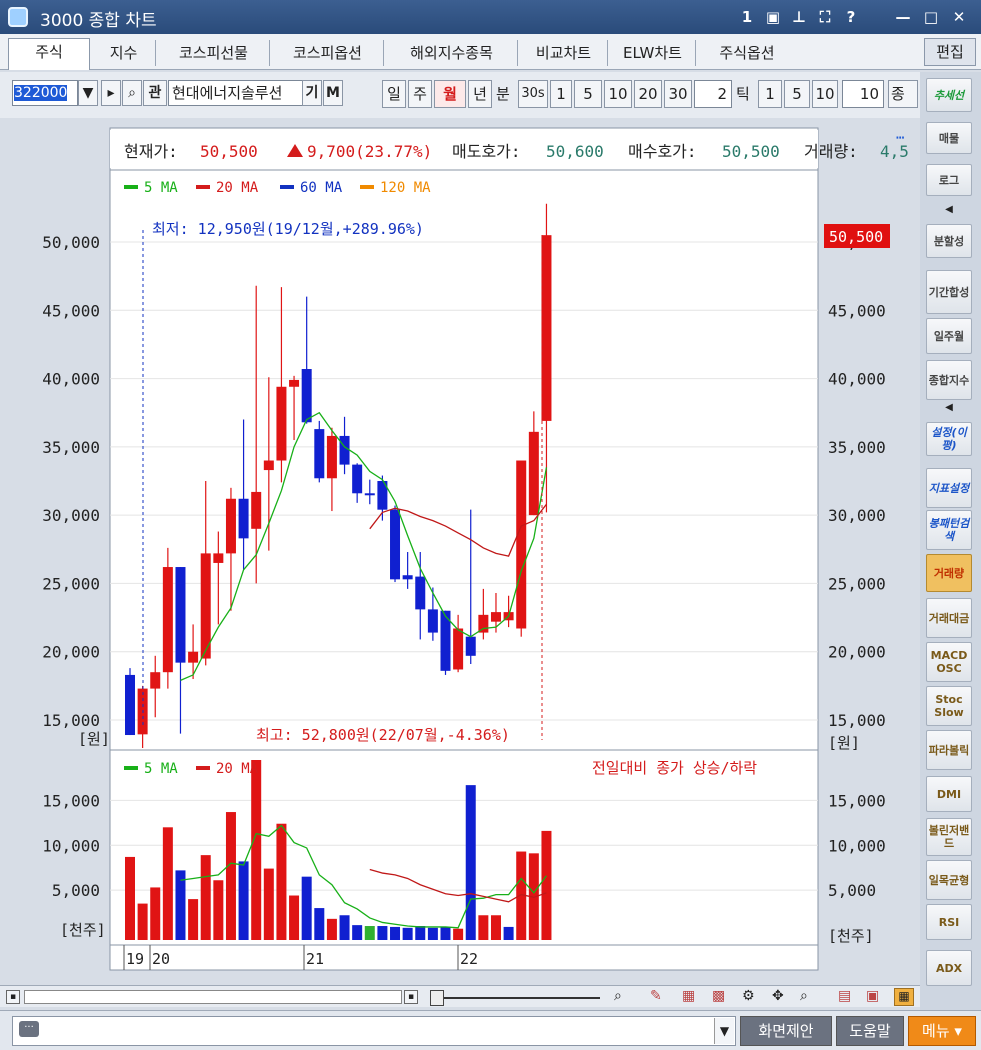 The width and height of the screenshot is (981, 1050). Describe the element at coordinates (588, 94) in the screenshot. I see `min-5-button: 5` at that location.